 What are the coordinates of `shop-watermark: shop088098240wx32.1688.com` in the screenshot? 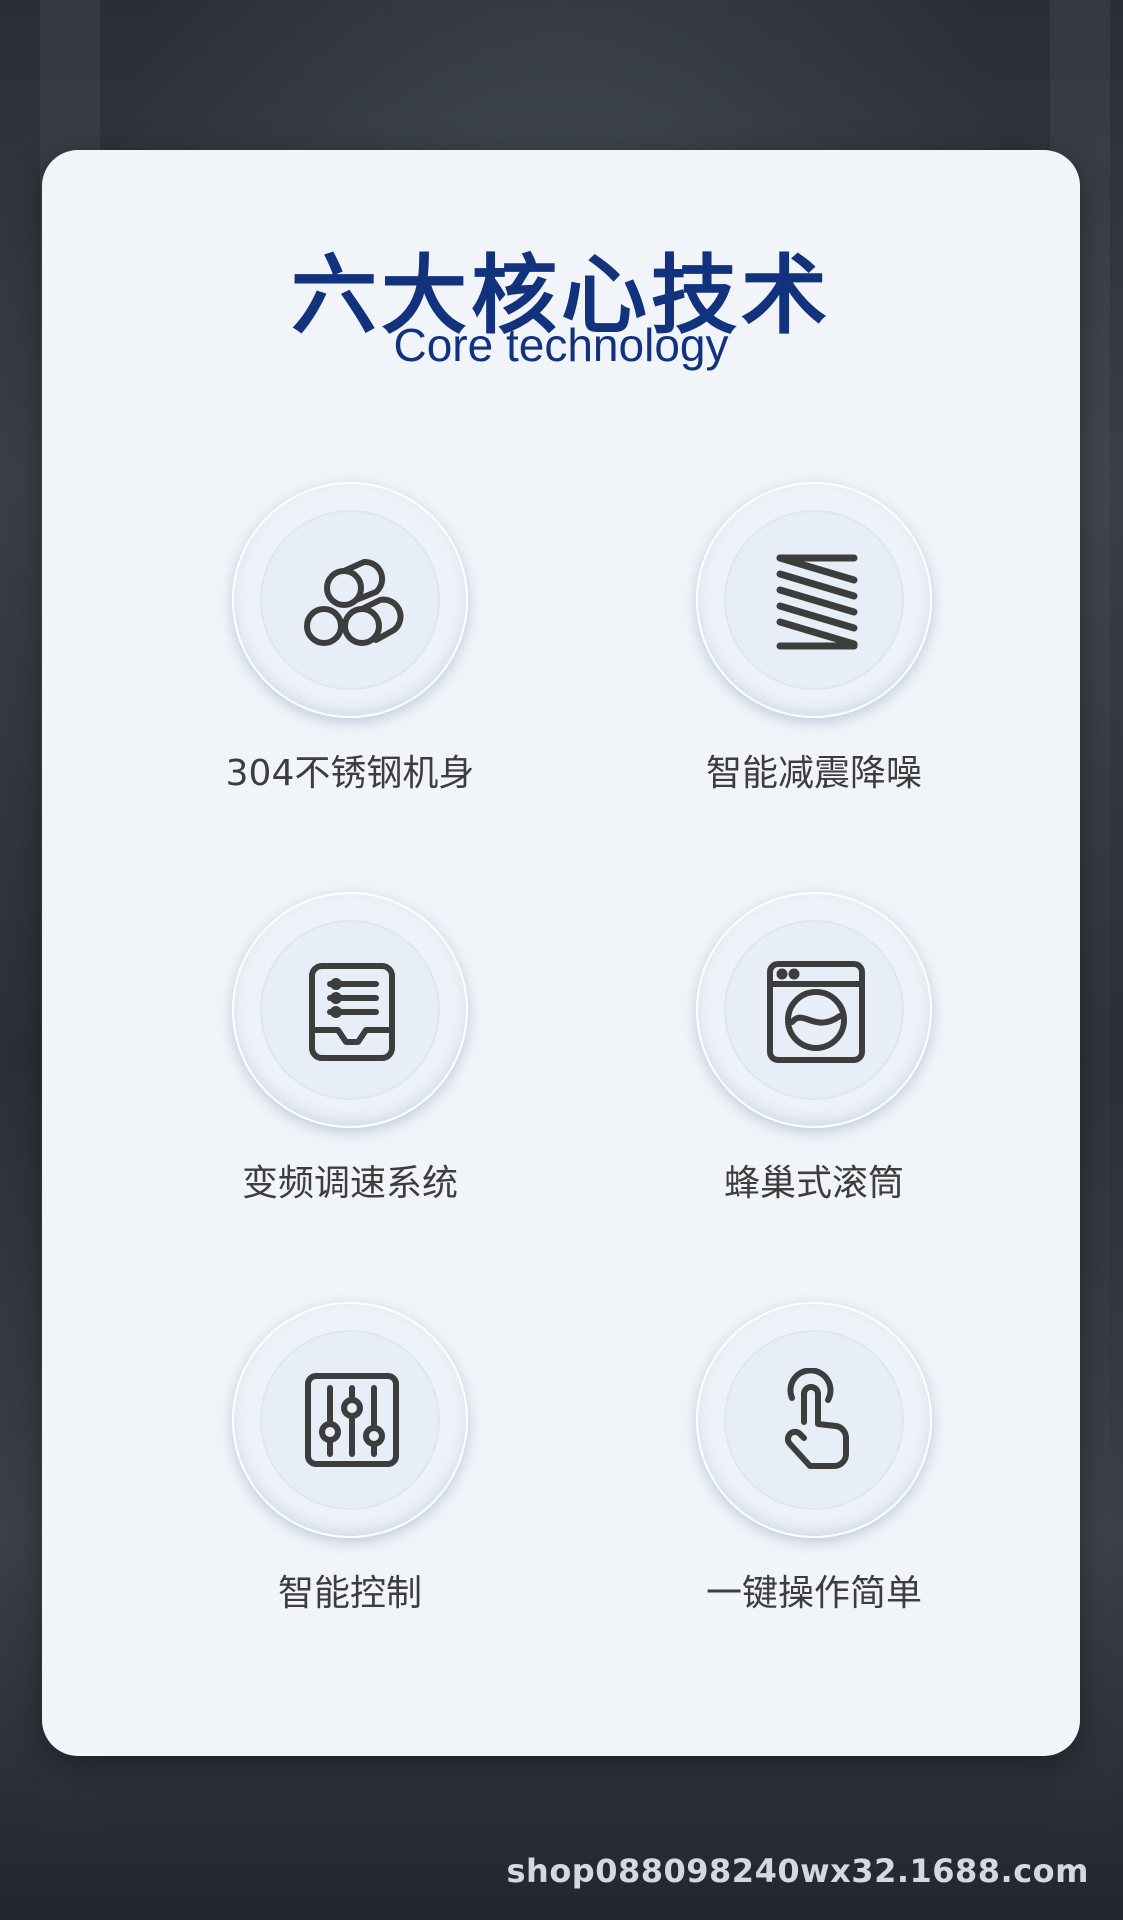 It's located at (797, 1871).